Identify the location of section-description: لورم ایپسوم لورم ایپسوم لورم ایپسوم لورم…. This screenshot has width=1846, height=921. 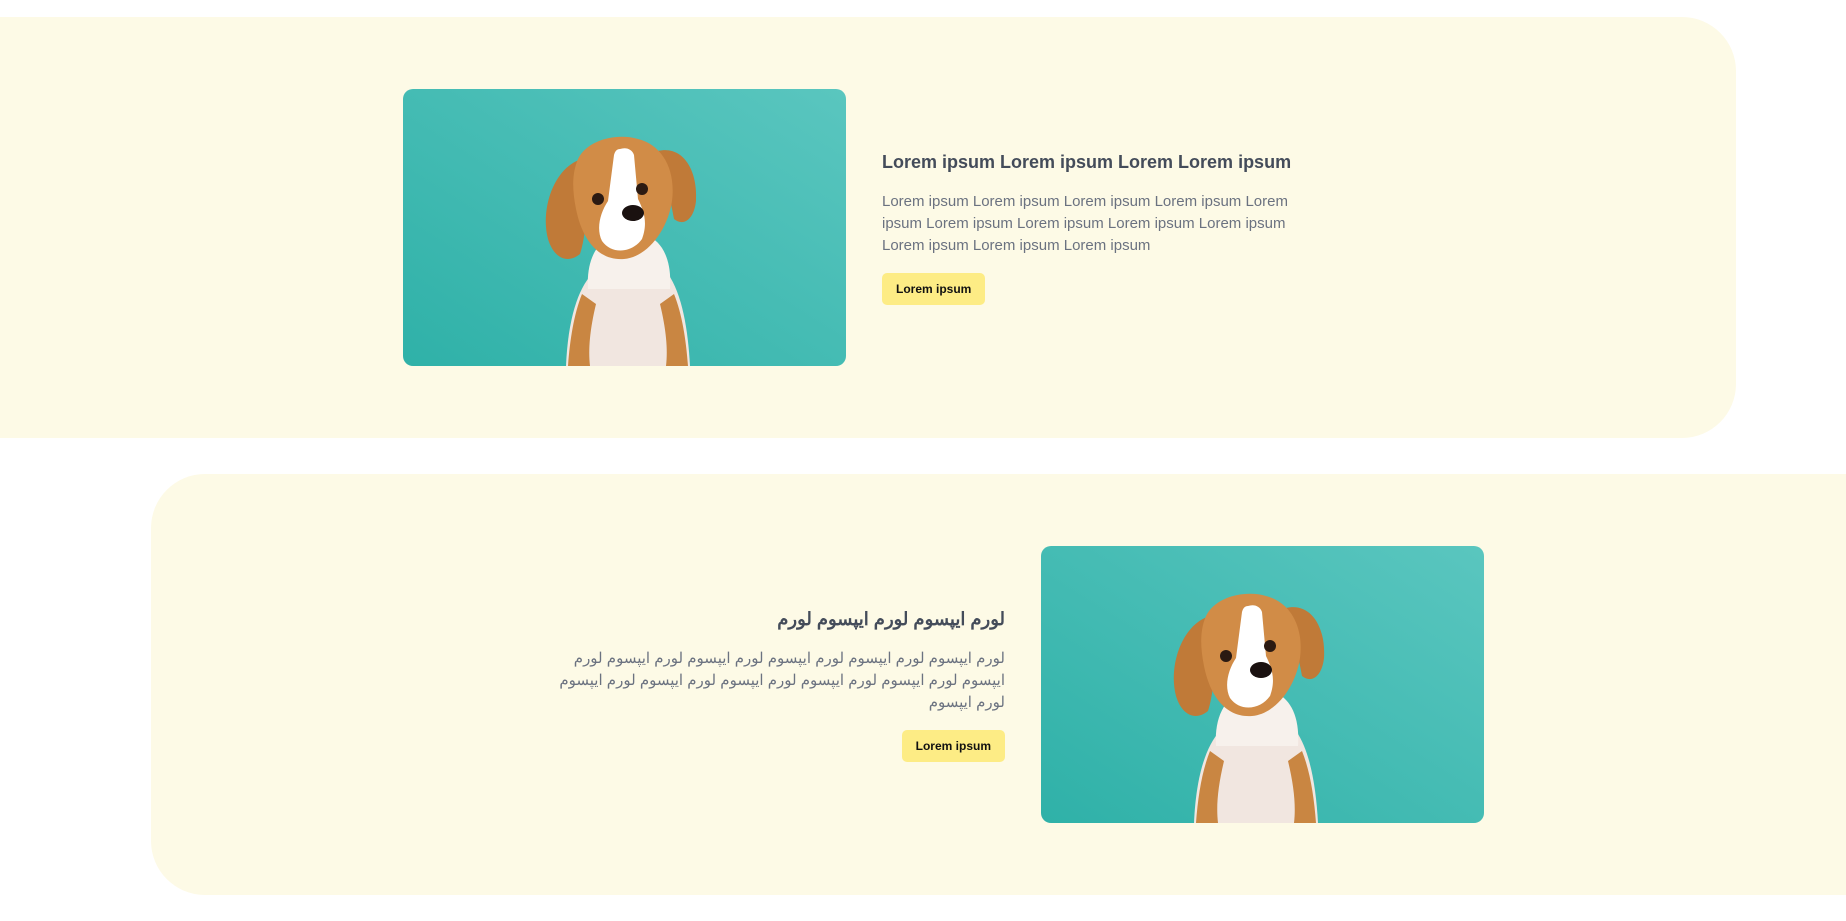
(782, 680).